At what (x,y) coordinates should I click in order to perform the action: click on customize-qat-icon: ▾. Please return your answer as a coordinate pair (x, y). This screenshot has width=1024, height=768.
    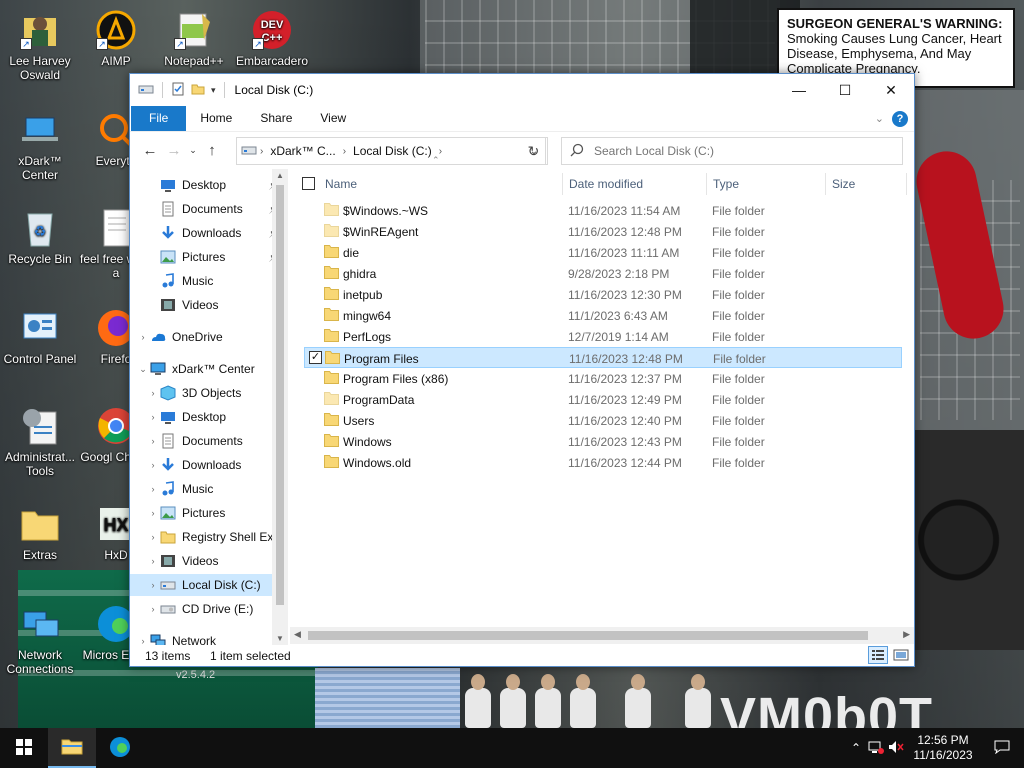
    Looking at the image, I should click on (213, 90).